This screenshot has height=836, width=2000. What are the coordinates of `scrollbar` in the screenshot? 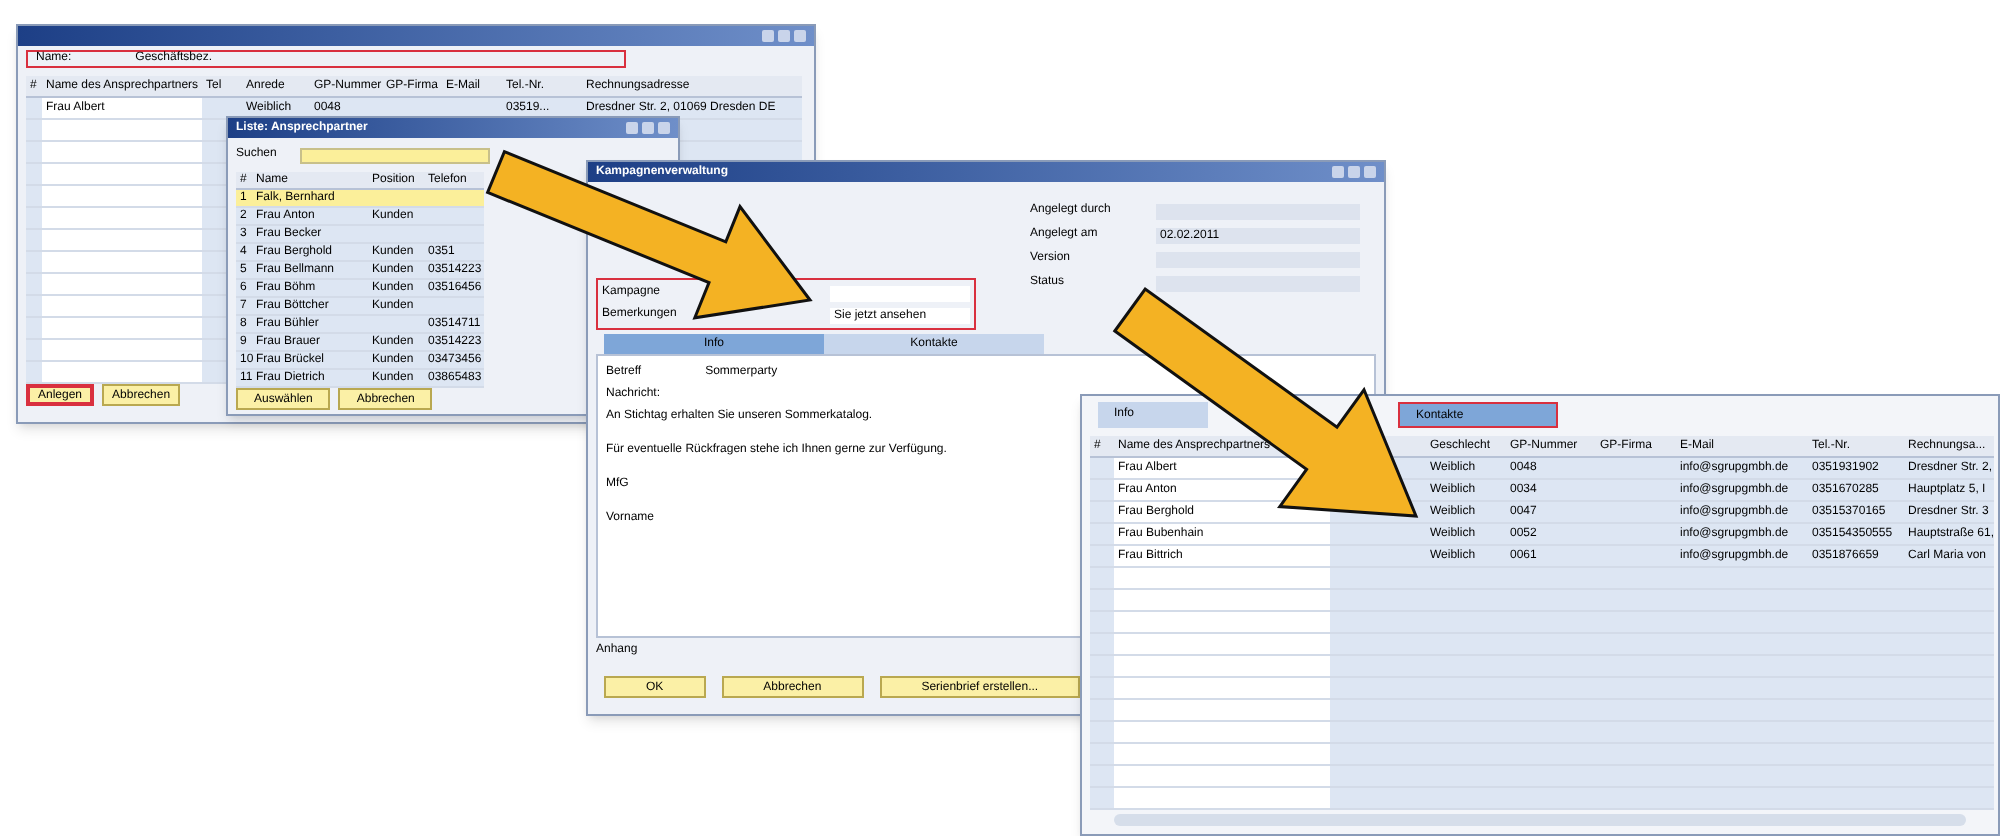 It's located at (1540, 820).